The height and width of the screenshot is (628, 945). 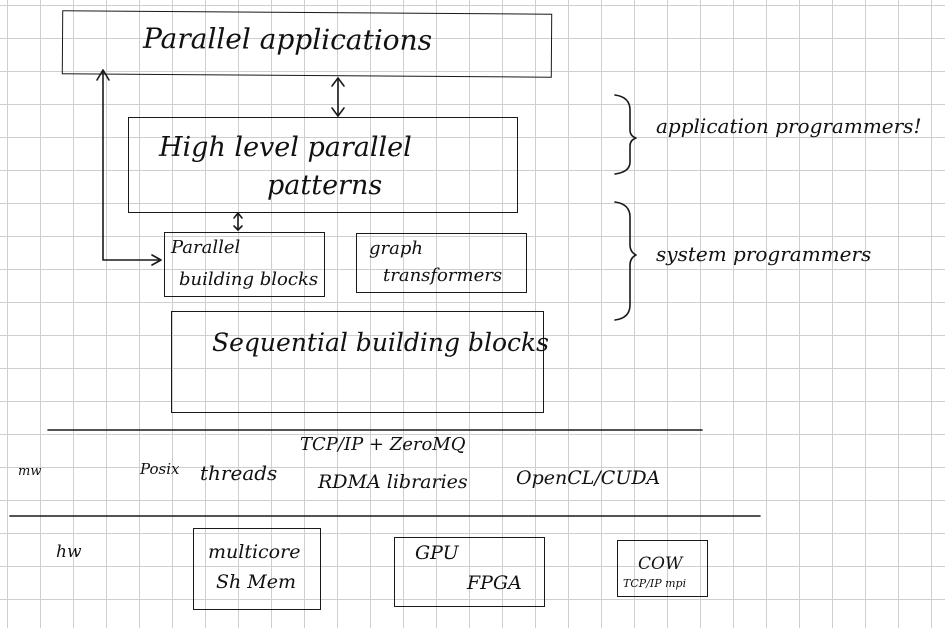 I want to click on parallel-building-blocks-line2: building blocks, so click(x=249, y=279).